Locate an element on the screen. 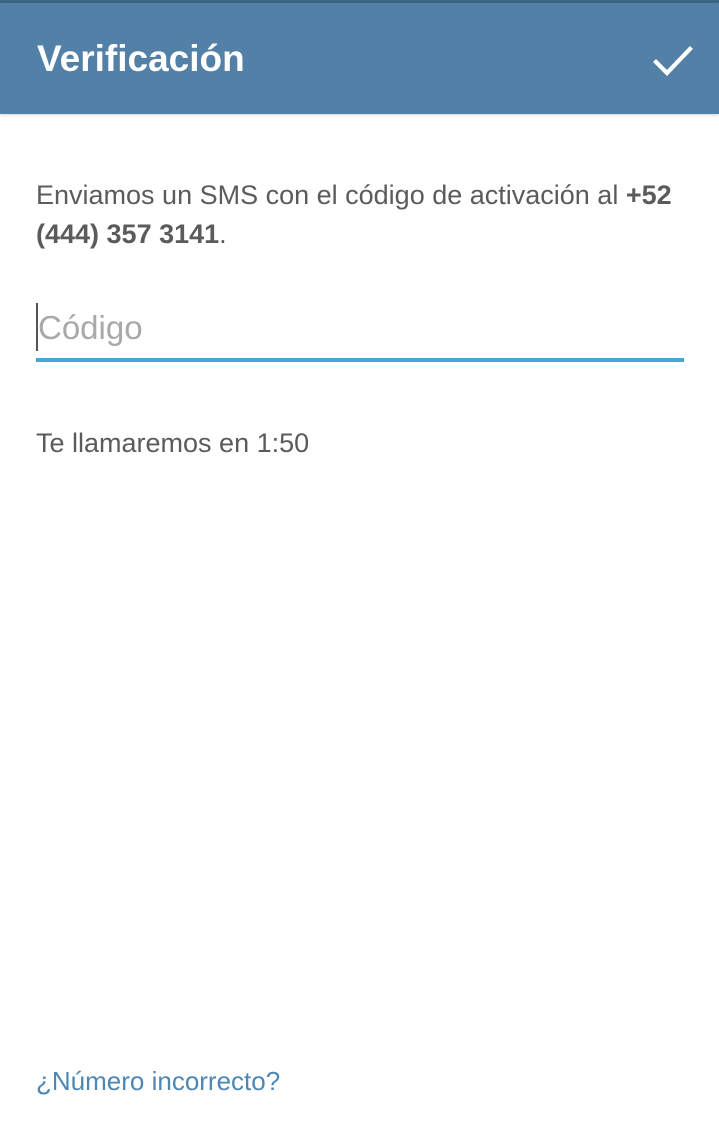 This screenshot has width=719, height=1131. sms-sent-suffix: . is located at coordinates (223, 234).